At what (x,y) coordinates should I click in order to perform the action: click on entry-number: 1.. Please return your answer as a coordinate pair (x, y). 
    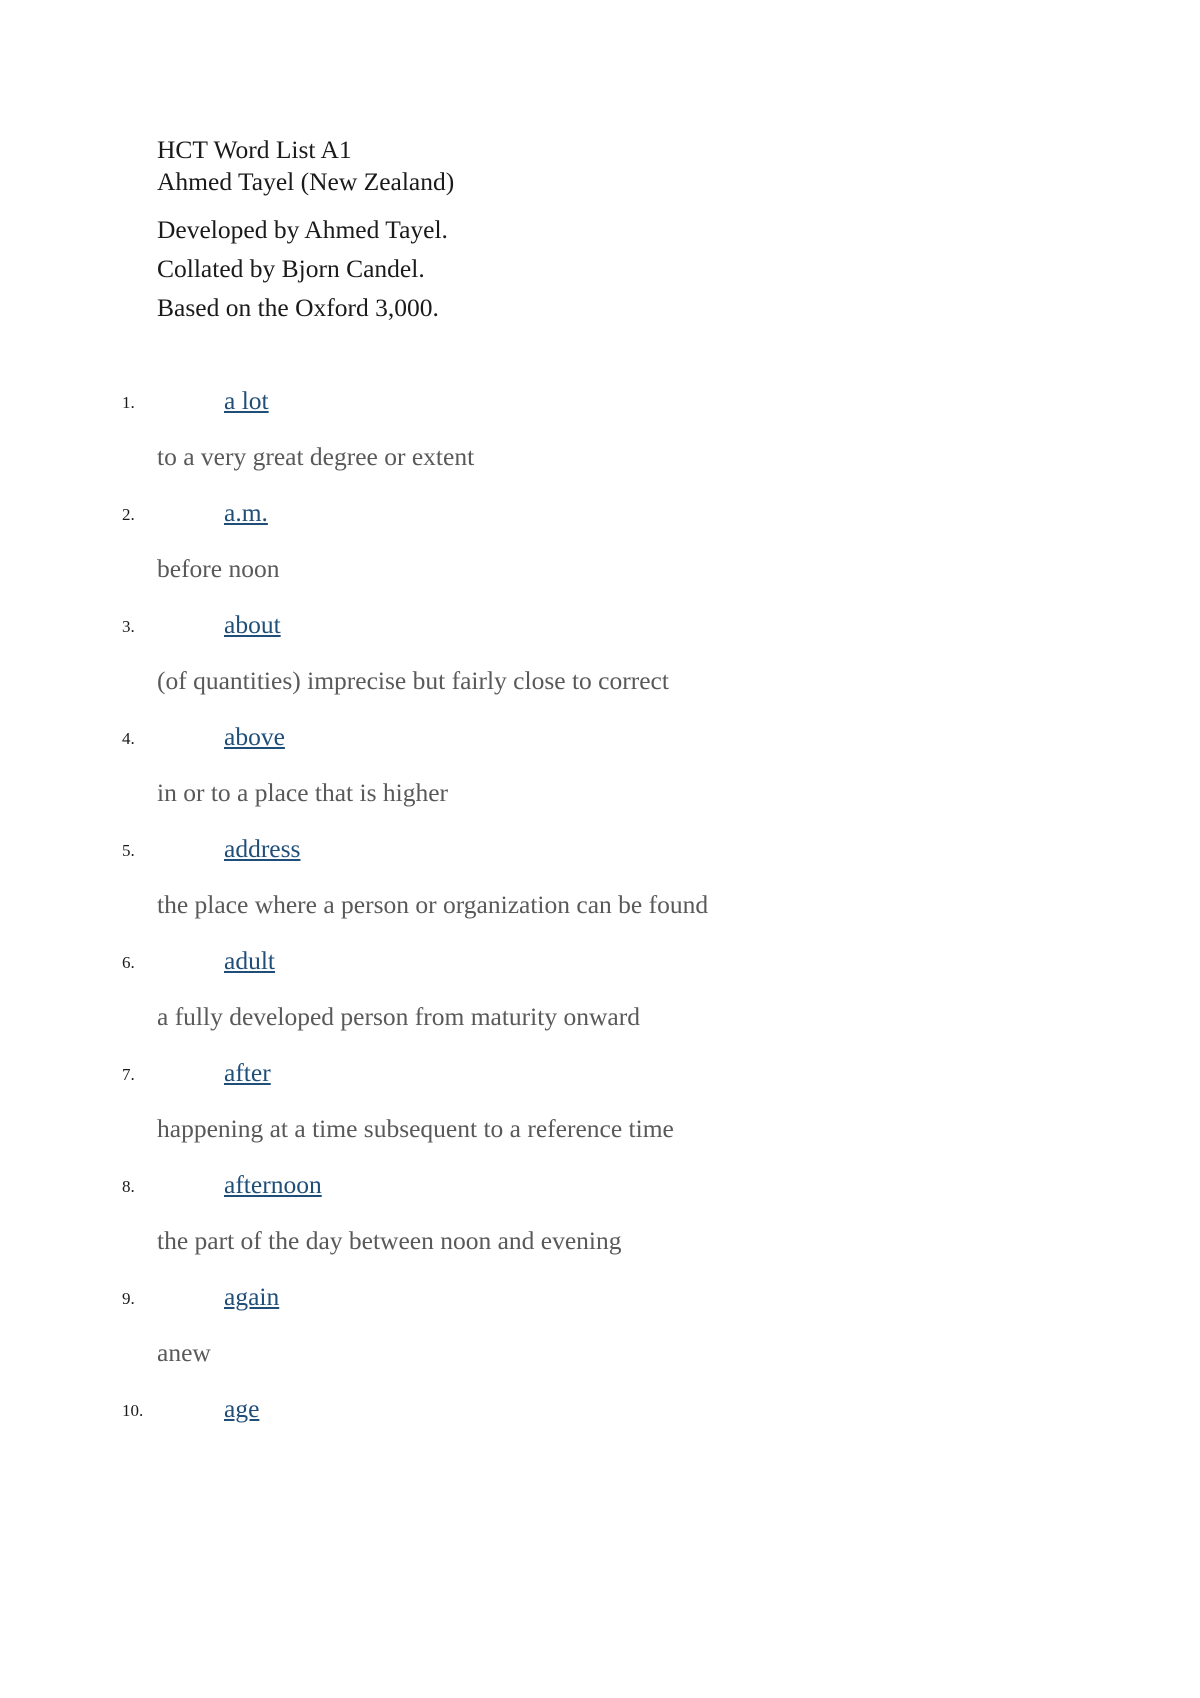
    Looking at the image, I should click on (128, 402).